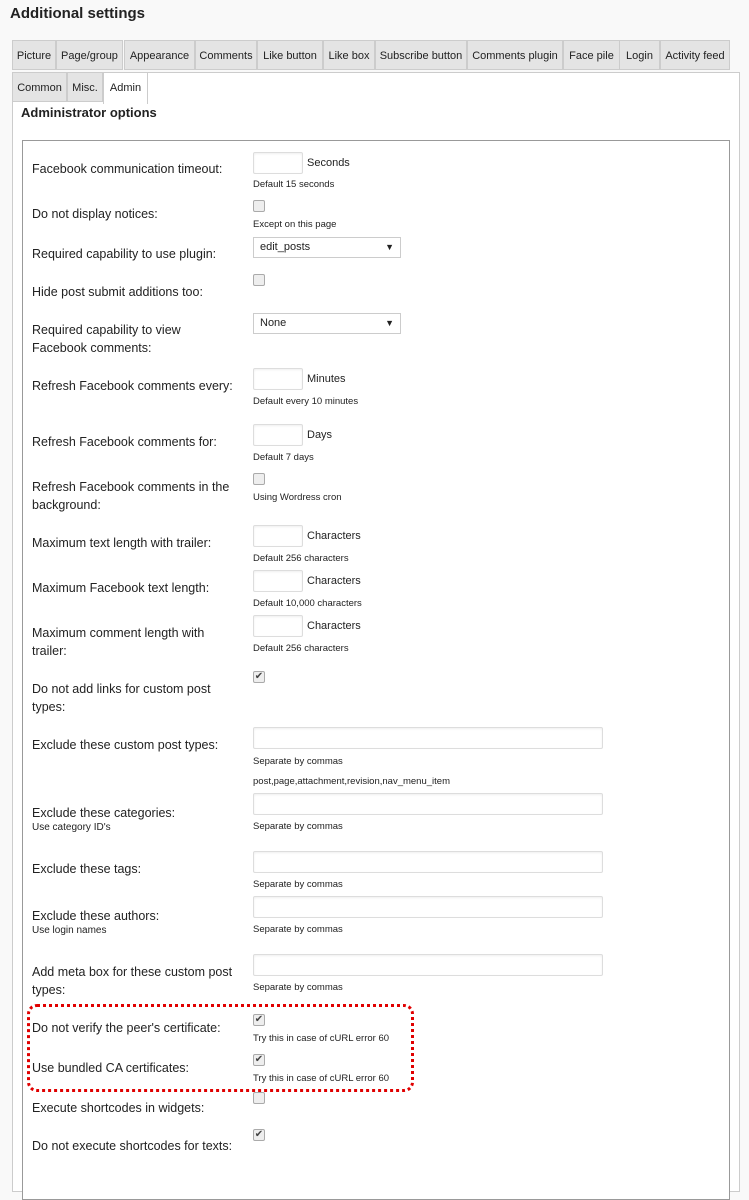  I want to click on row-15-note: Separate by commas, so click(298, 884).